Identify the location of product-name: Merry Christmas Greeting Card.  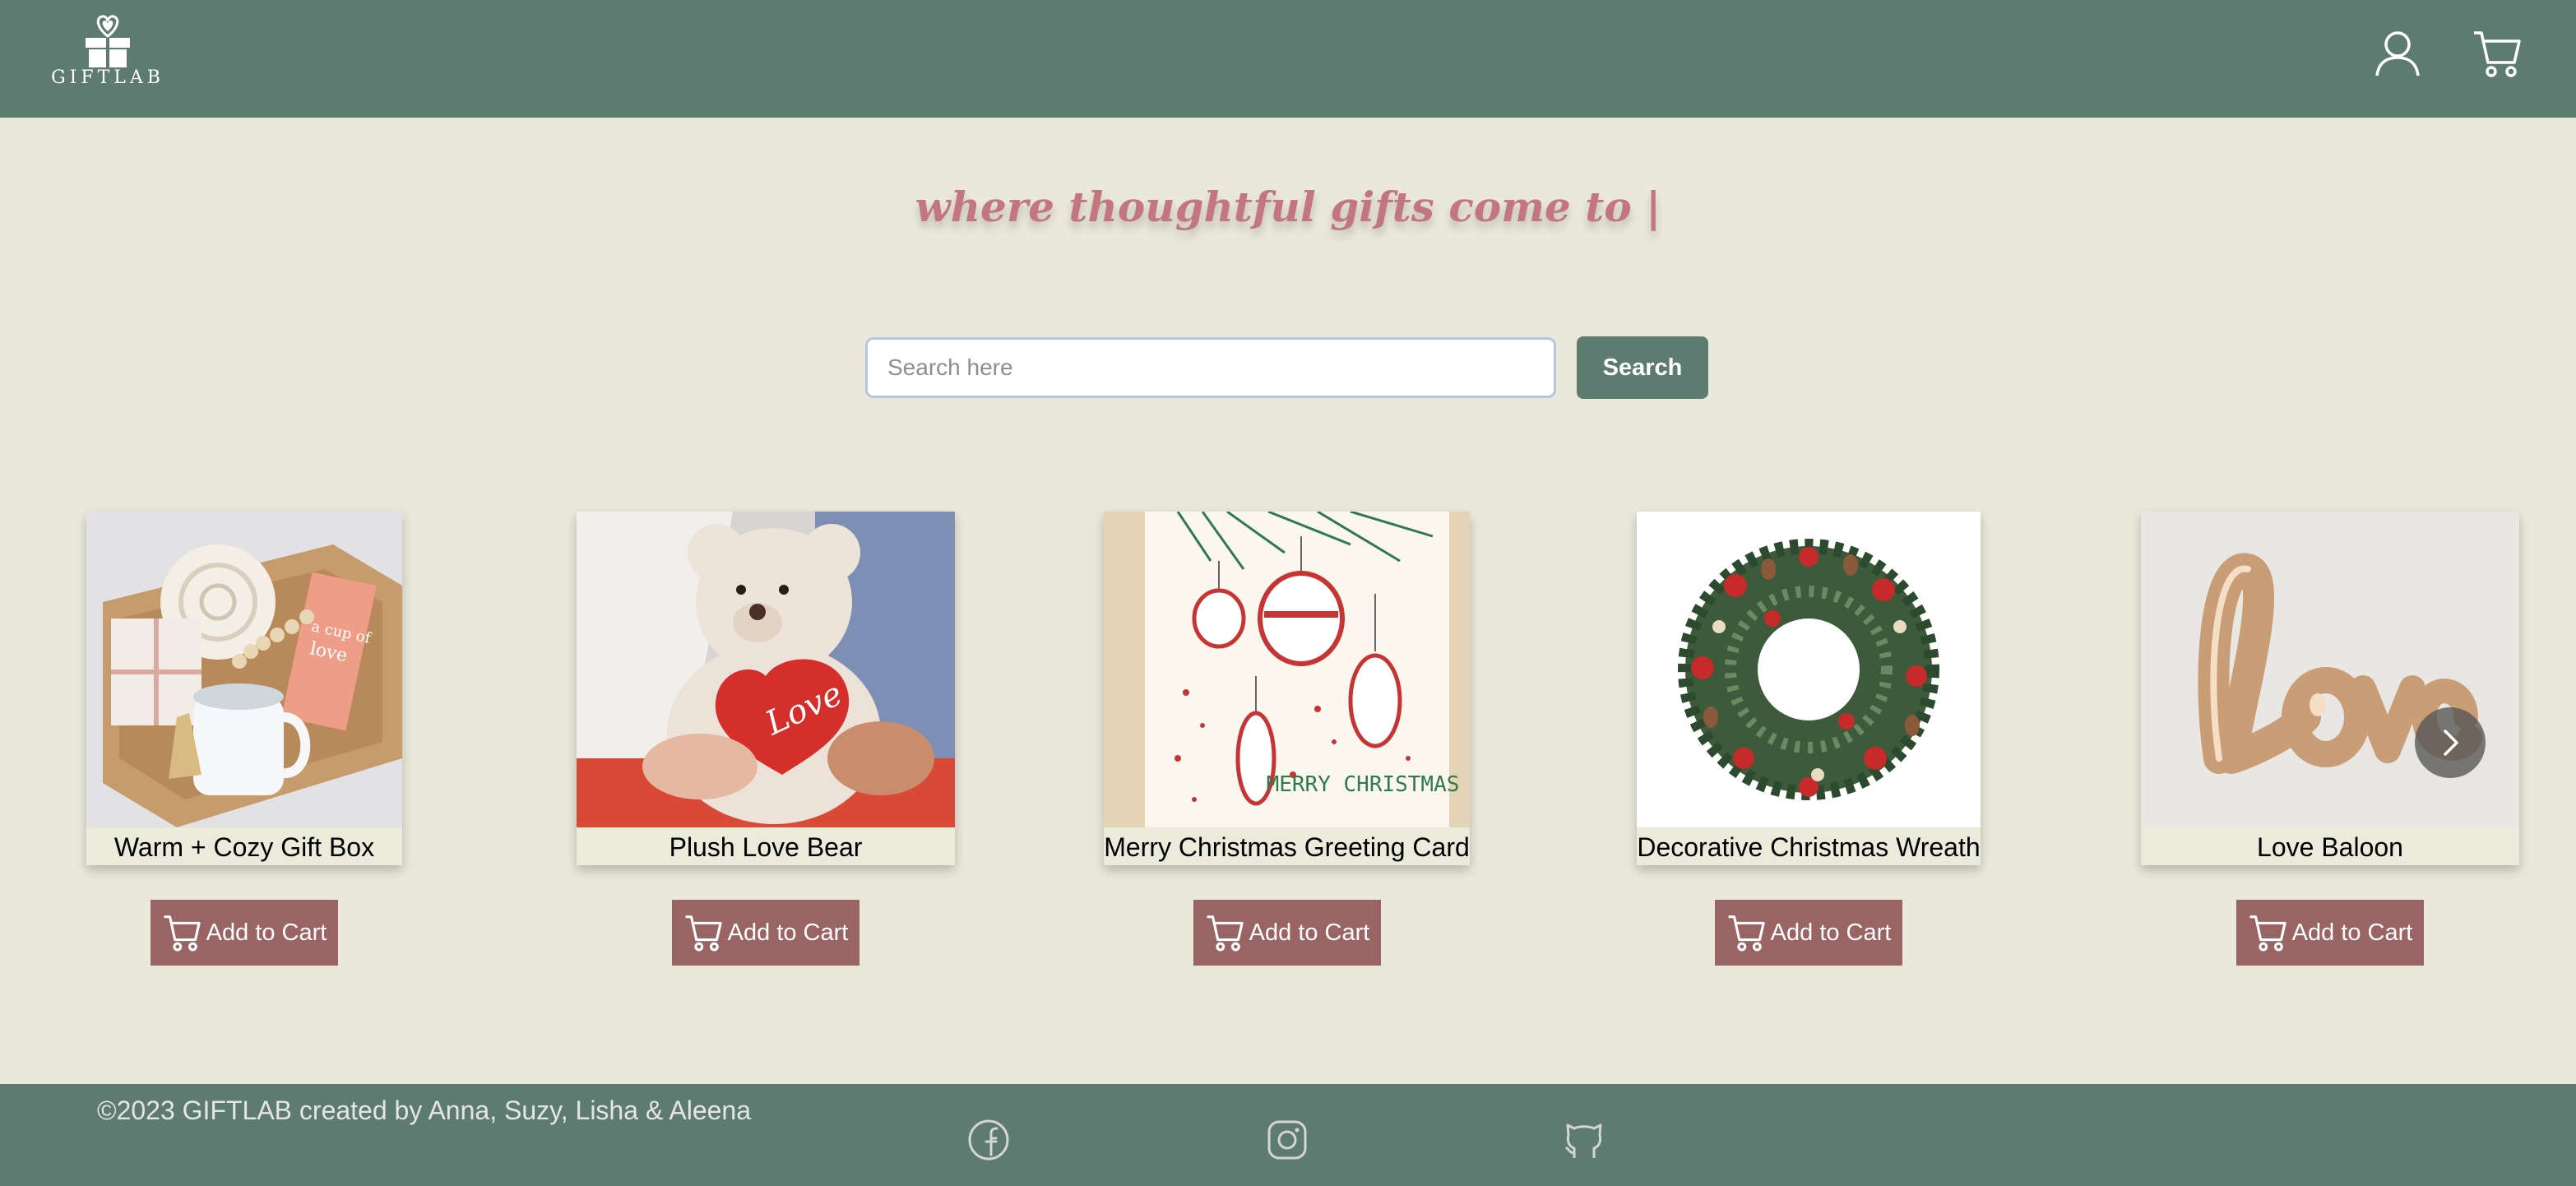
(1287, 847).